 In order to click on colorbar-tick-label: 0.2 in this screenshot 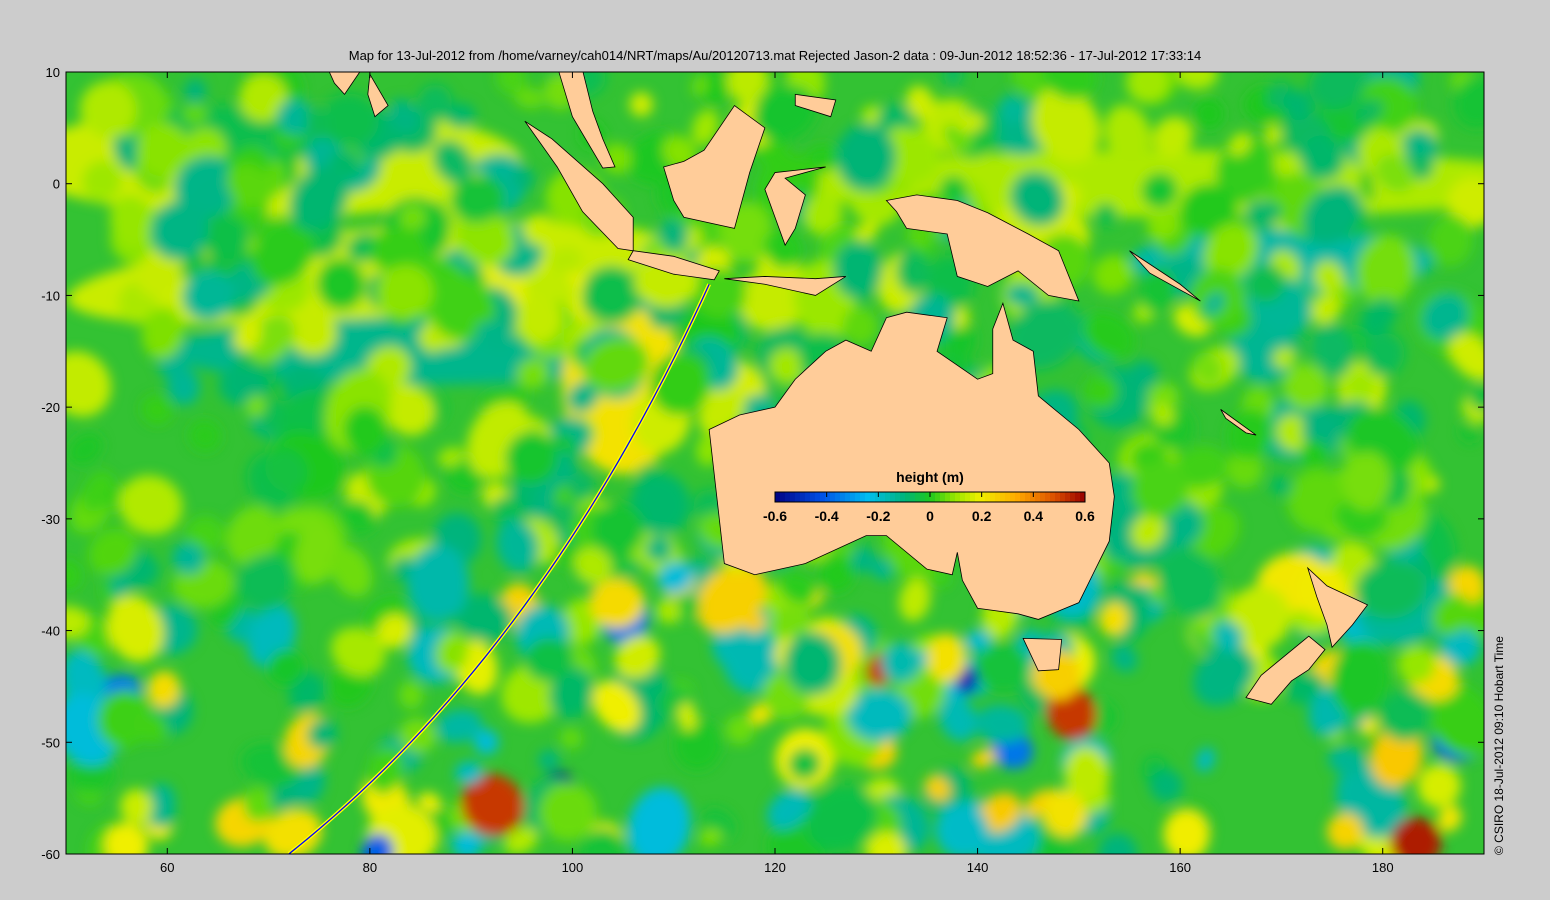, I will do `click(982, 516)`.